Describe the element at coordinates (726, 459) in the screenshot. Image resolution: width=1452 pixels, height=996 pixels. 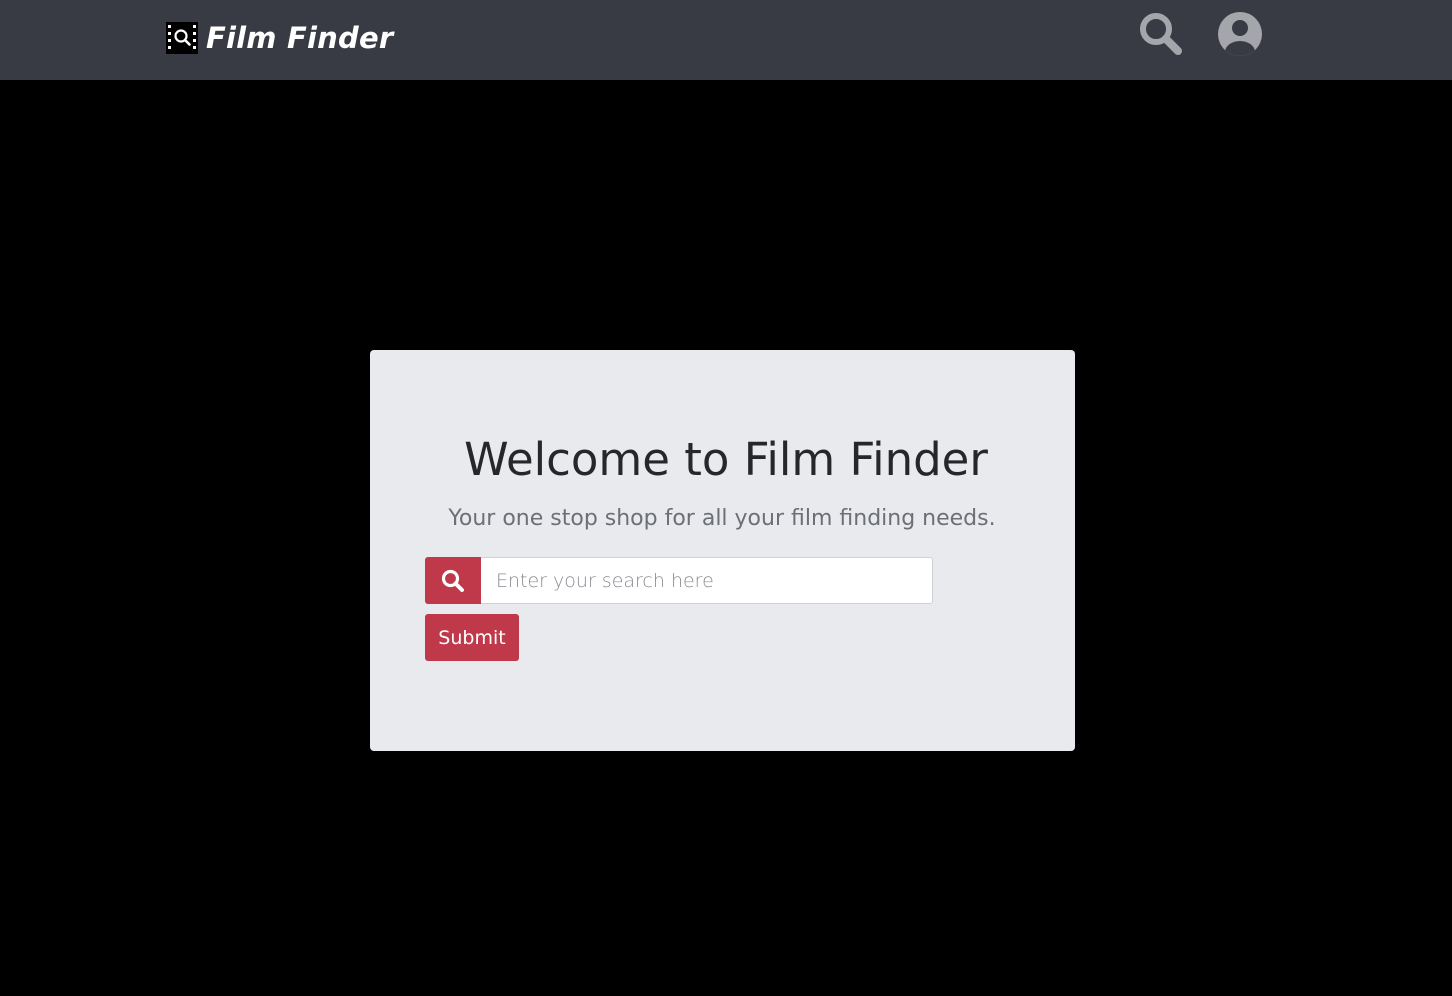
I see `page-title: Welcome to Film Finder` at that location.